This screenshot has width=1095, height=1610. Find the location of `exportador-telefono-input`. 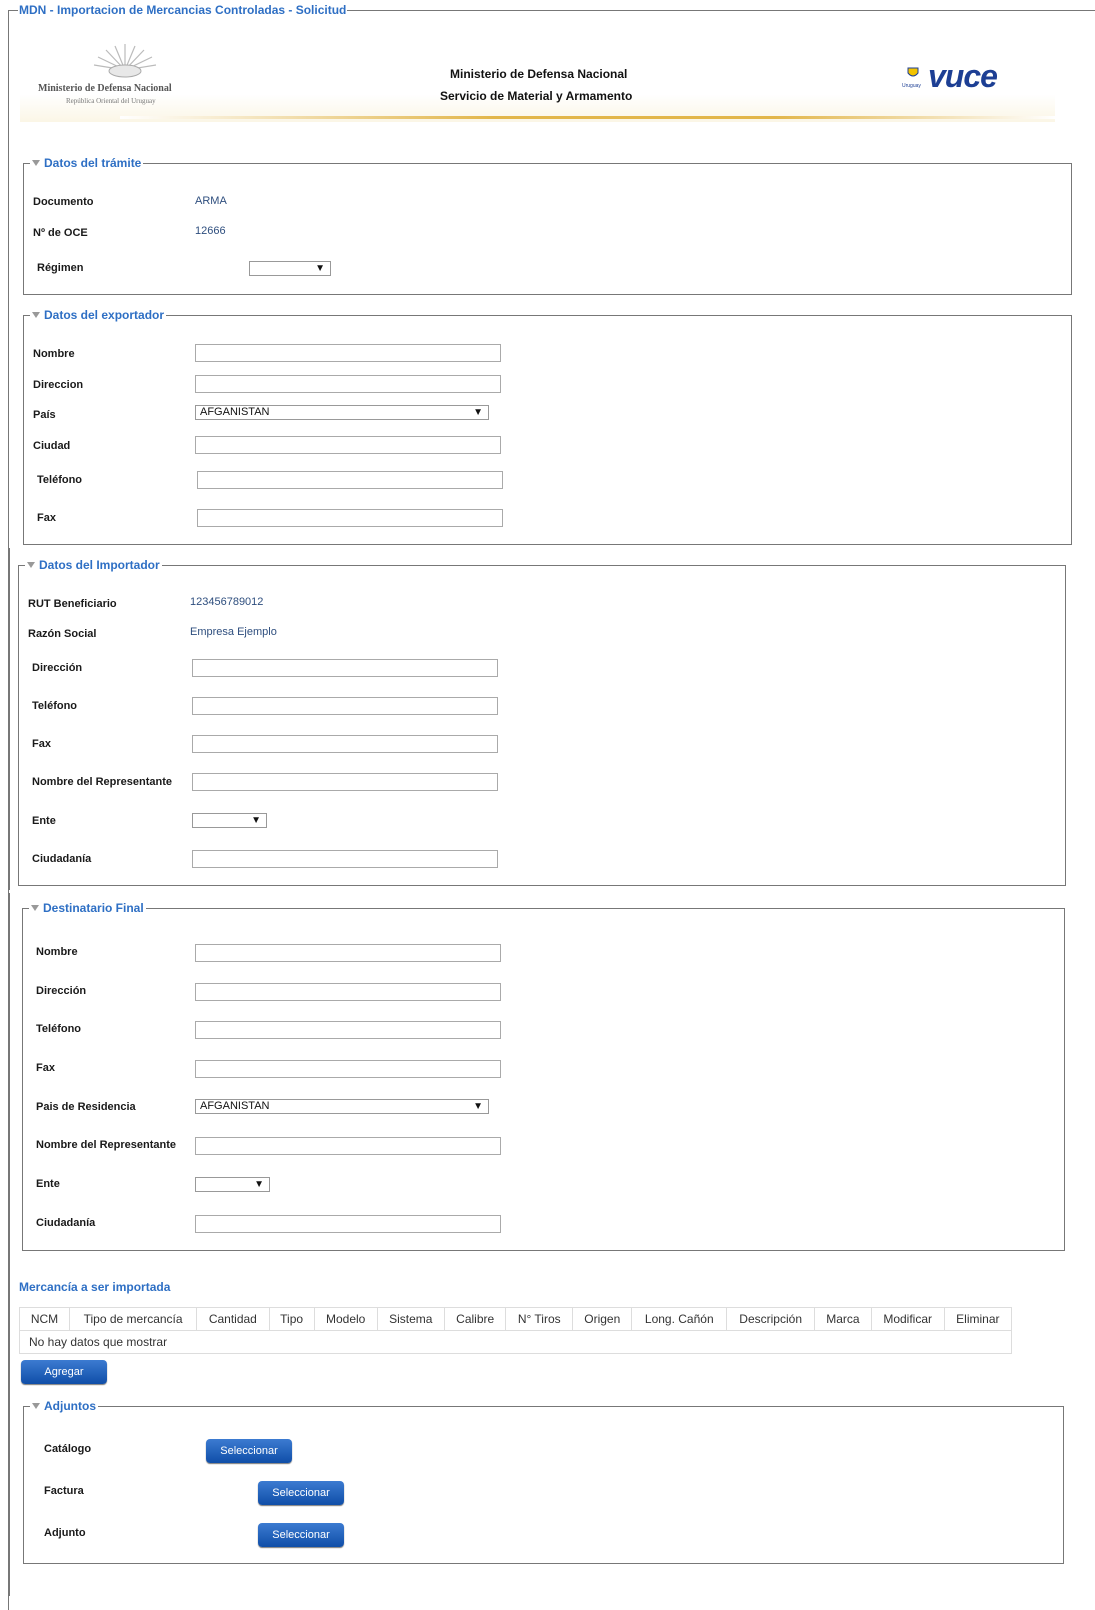

exportador-telefono-input is located at coordinates (350, 480).